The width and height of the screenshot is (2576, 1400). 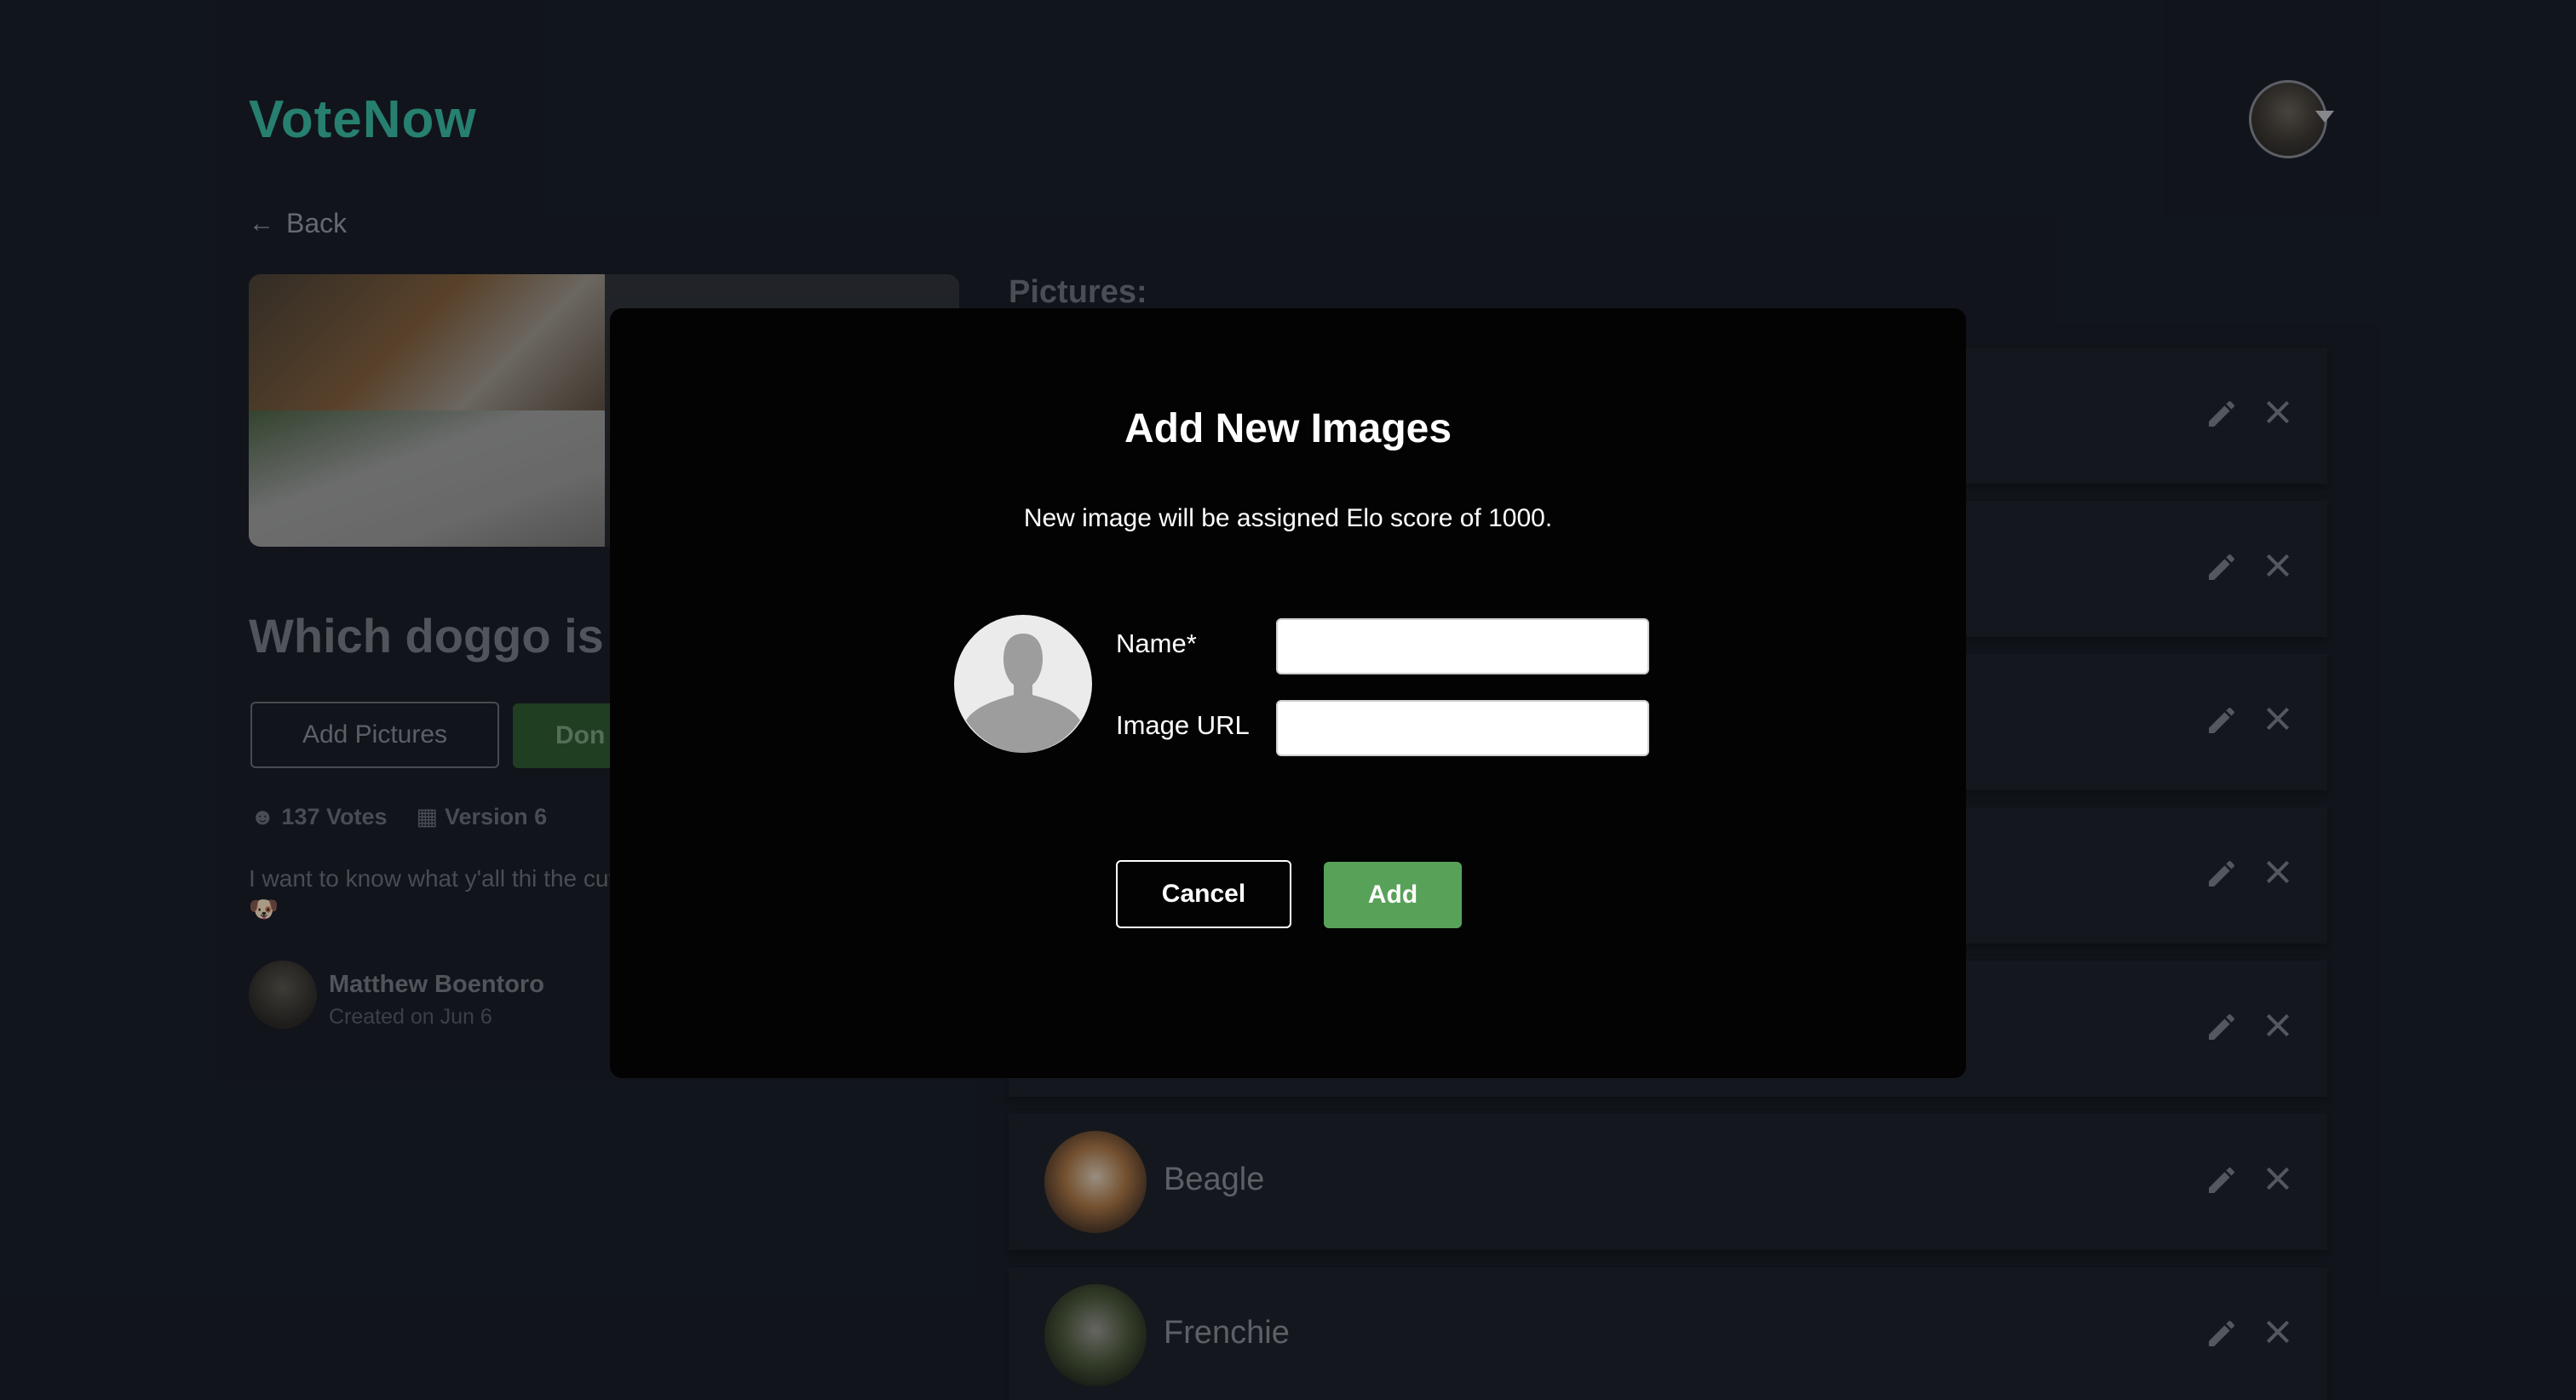 What do you see at coordinates (1183, 725) in the screenshot?
I see `image-url-label: Image URL` at bounding box center [1183, 725].